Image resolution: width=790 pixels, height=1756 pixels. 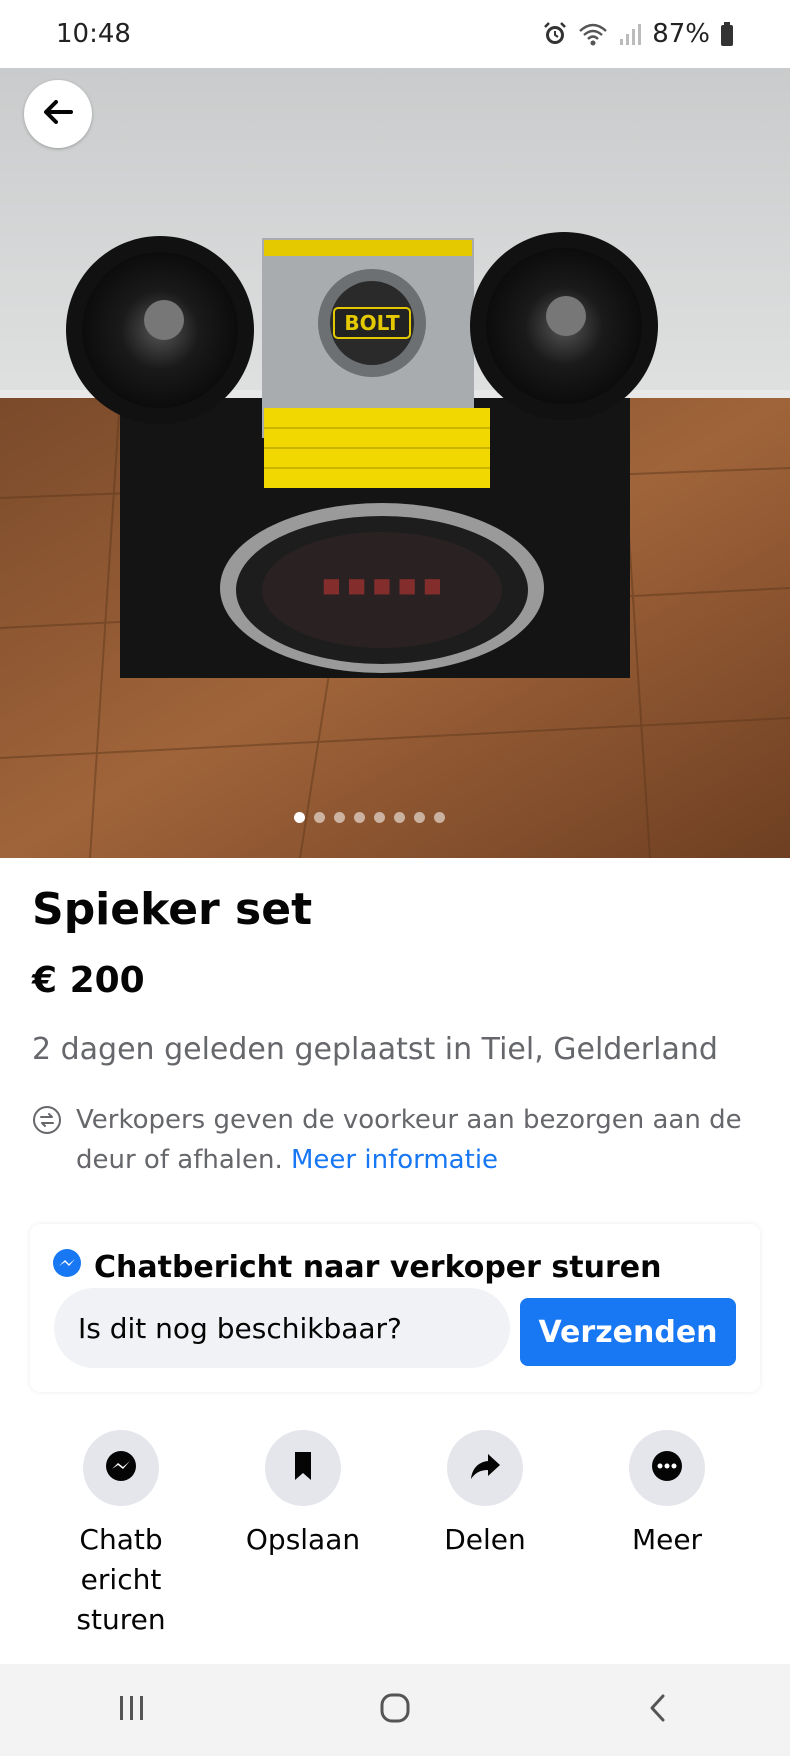 I want to click on share-icon, so click(x=485, y=1468).